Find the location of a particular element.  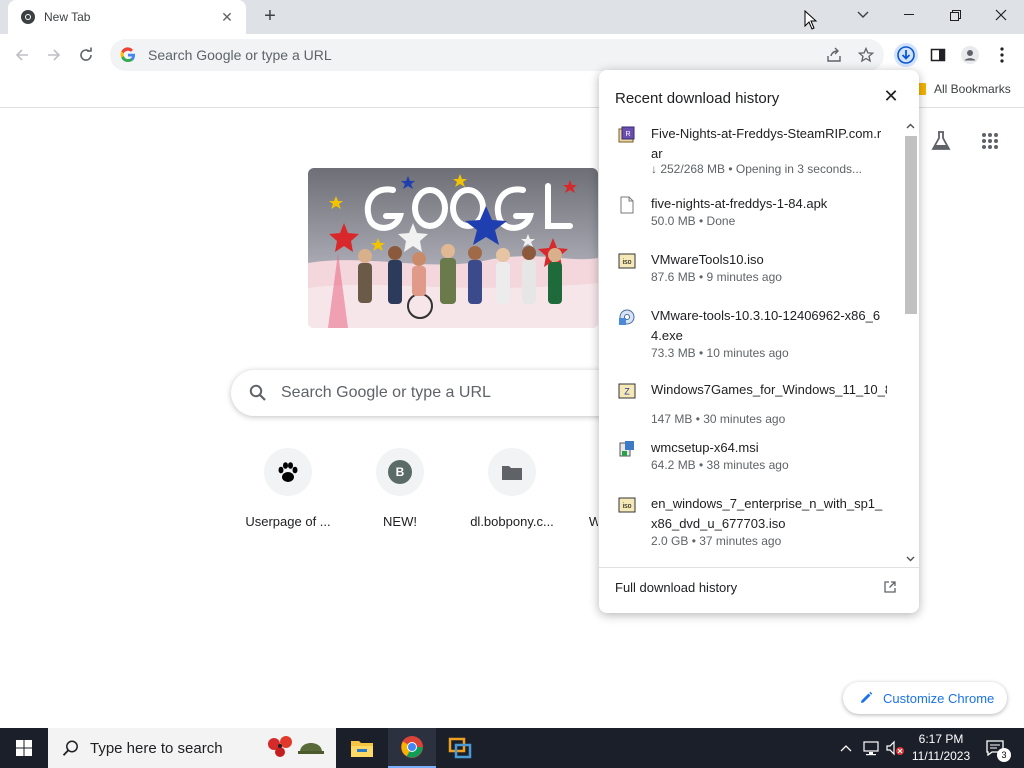

search-icon is located at coordinates (70, 748).